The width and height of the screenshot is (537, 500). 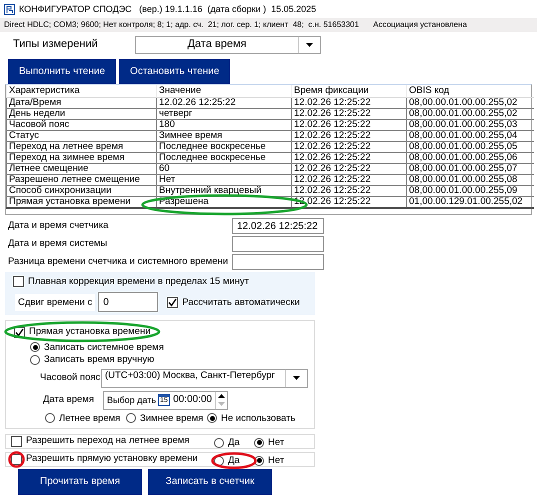 What do you see at coordinates (119, 262) in the screenshot?
I see `field-label: Разница времени счетчика и системного времени` at bounding box center [119, 262].